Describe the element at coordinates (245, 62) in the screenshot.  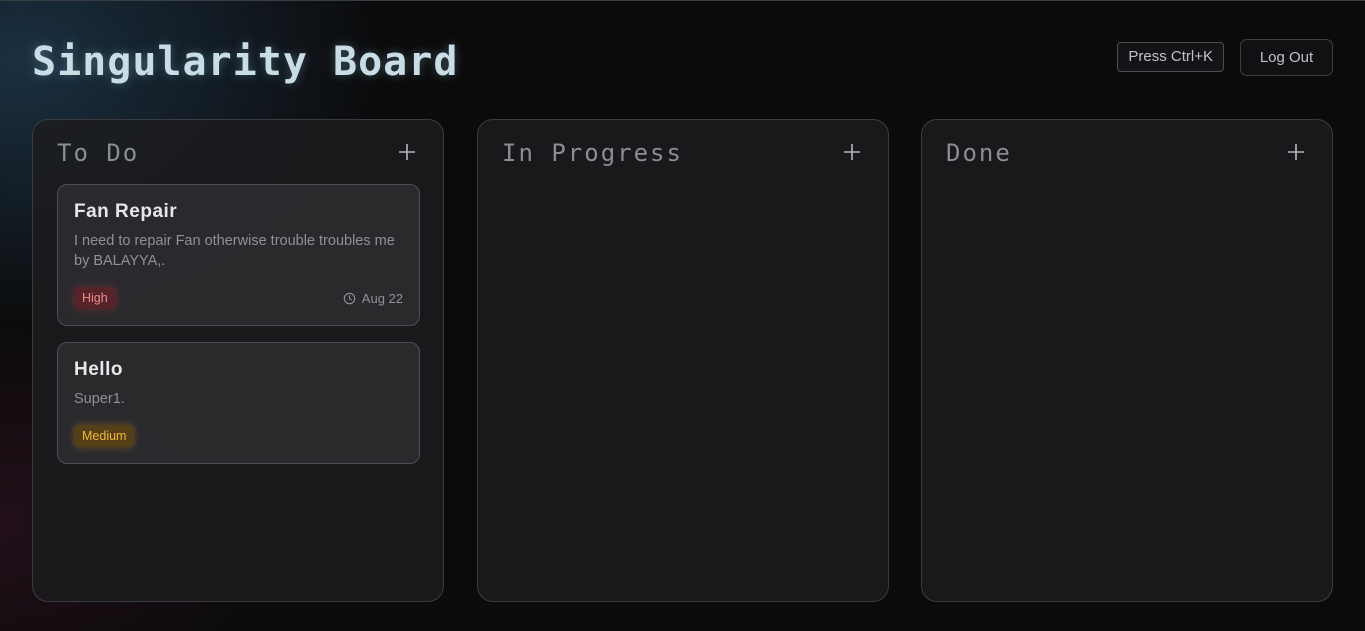
I see `app-title: Singularity Board` at that location.